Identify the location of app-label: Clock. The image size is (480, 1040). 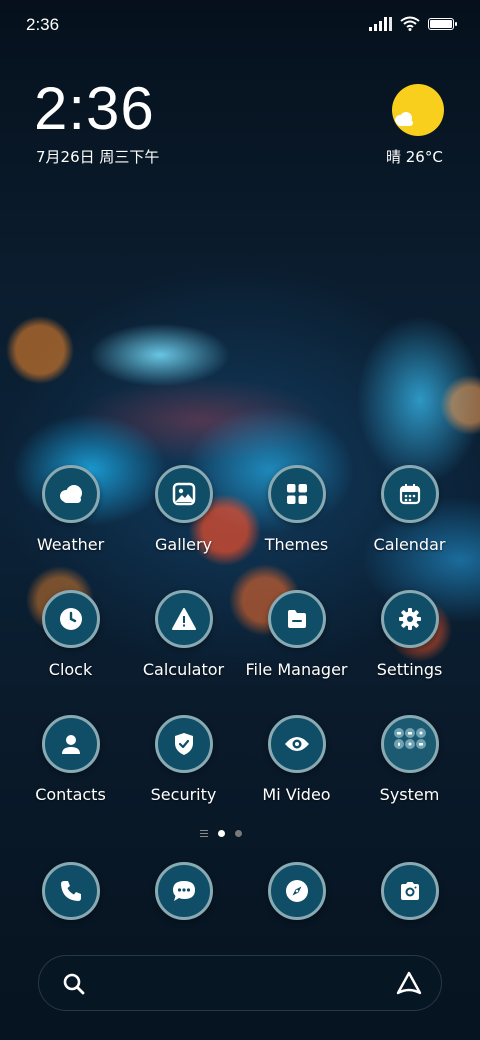
(70, 669).